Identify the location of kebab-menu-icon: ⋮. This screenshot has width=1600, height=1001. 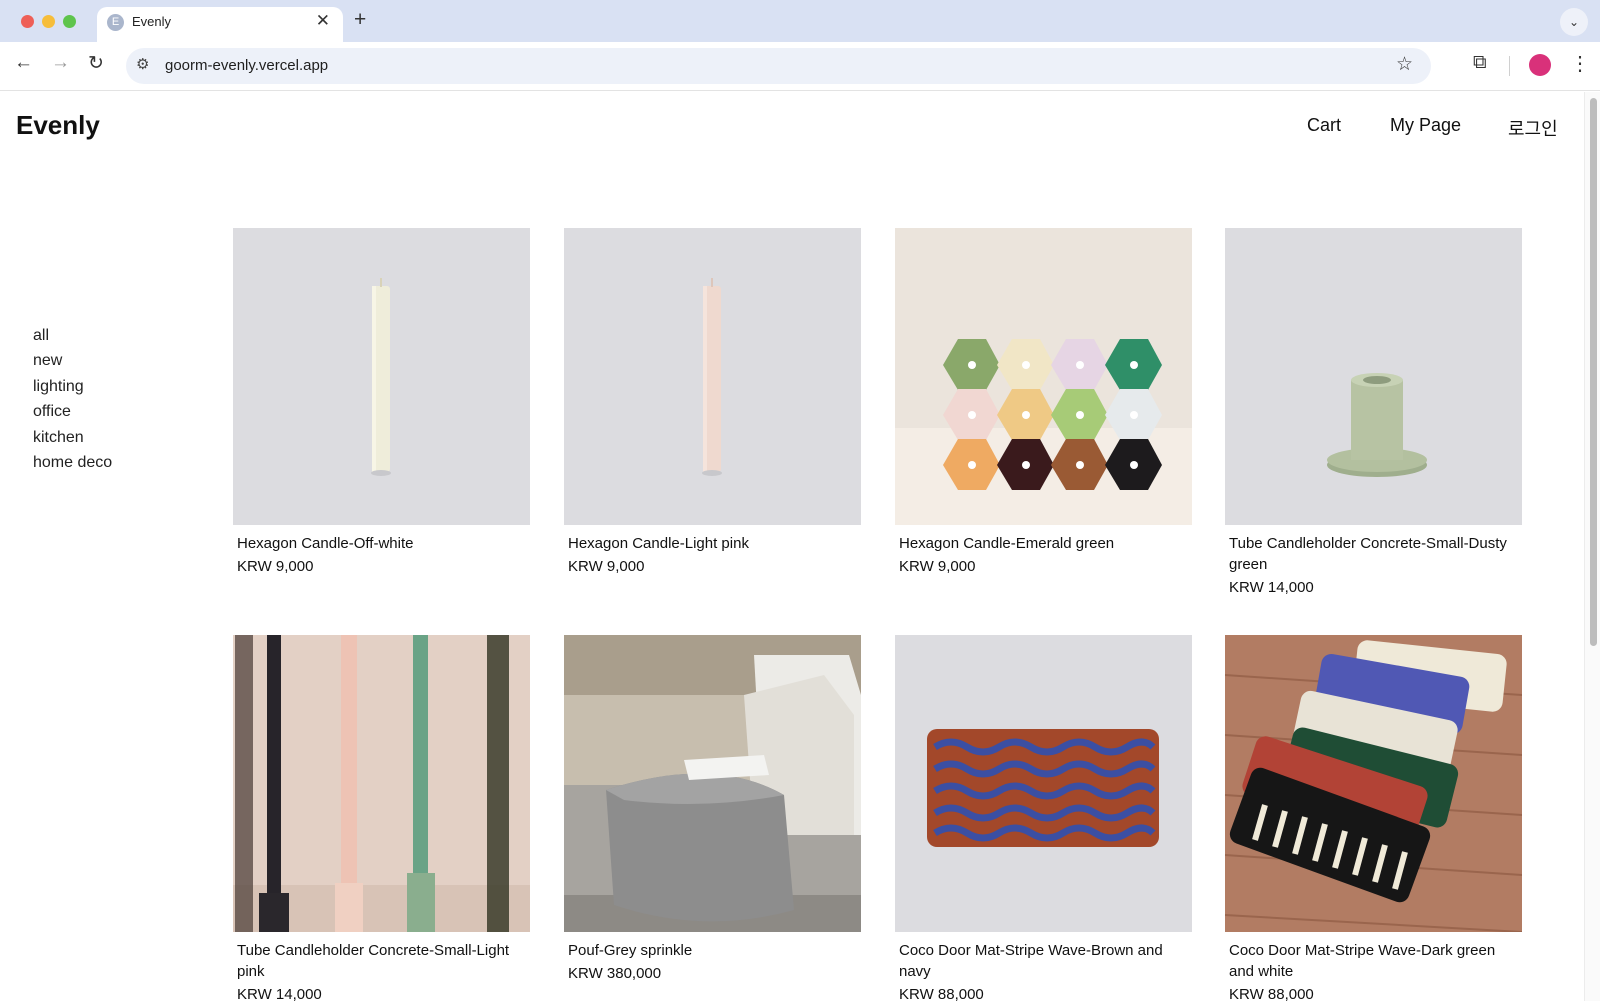
(1580, 63).